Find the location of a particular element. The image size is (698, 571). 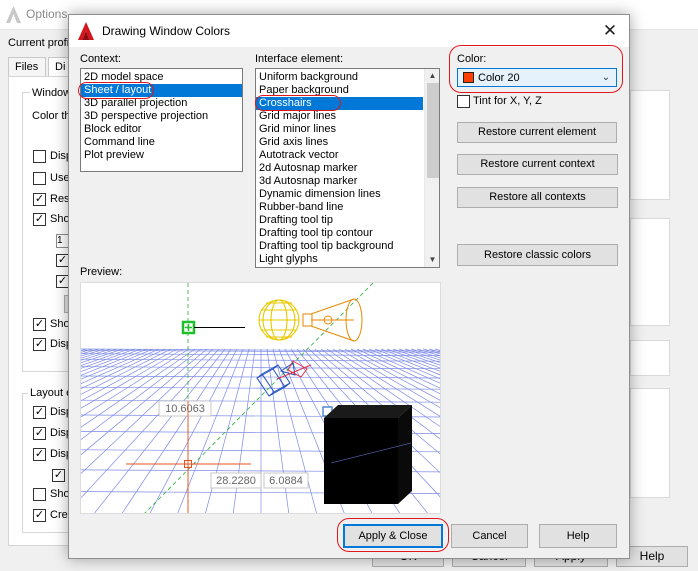

restore-current-element-button: Restore current element is located at coordinates (537, 132).